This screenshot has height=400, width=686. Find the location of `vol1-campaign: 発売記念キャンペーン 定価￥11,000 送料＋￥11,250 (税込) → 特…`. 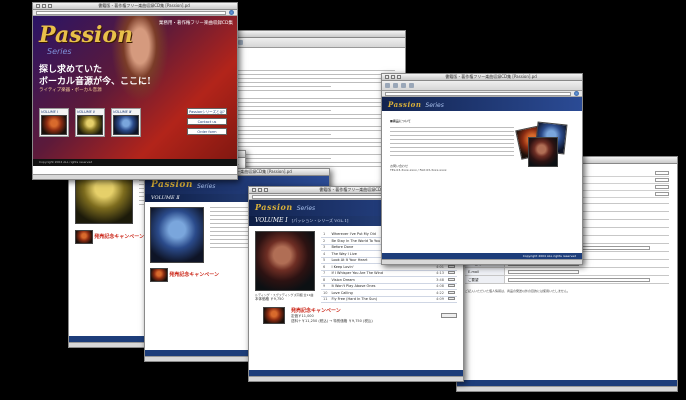

vol1-campaign: 発売記念キャンペーン 定価￥11,000 送料＋￥11,250 (税込) → 特… is located at coordinates (356, 313).